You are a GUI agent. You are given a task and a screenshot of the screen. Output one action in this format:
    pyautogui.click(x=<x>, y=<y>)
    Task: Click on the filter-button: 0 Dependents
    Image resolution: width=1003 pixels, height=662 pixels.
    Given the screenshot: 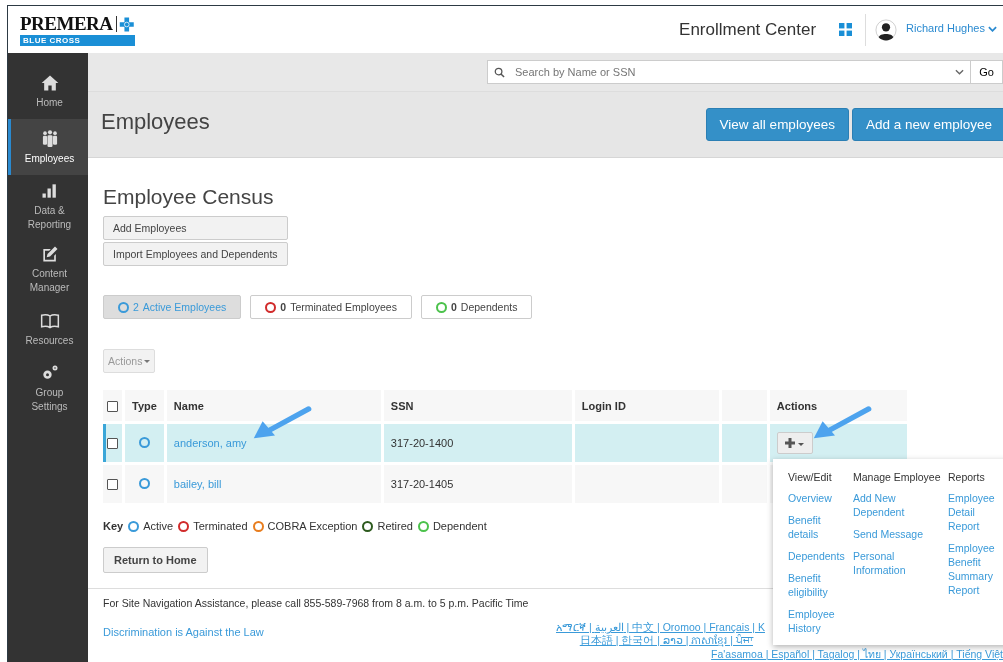 What is the action you would take?
    pyautogui.click(x=476, y=307)
    